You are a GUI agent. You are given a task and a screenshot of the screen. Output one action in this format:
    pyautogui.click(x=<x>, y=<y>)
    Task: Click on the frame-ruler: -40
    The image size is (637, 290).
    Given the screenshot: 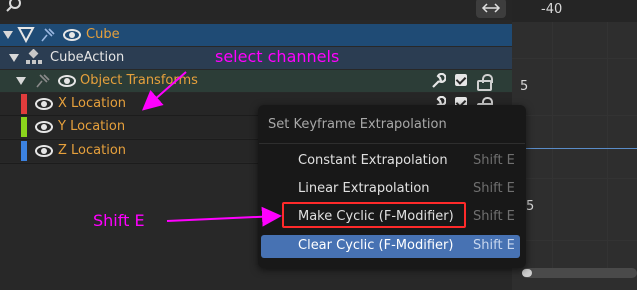 What is the action you would take?
    pyautogui.click(x=574, y=11)
    